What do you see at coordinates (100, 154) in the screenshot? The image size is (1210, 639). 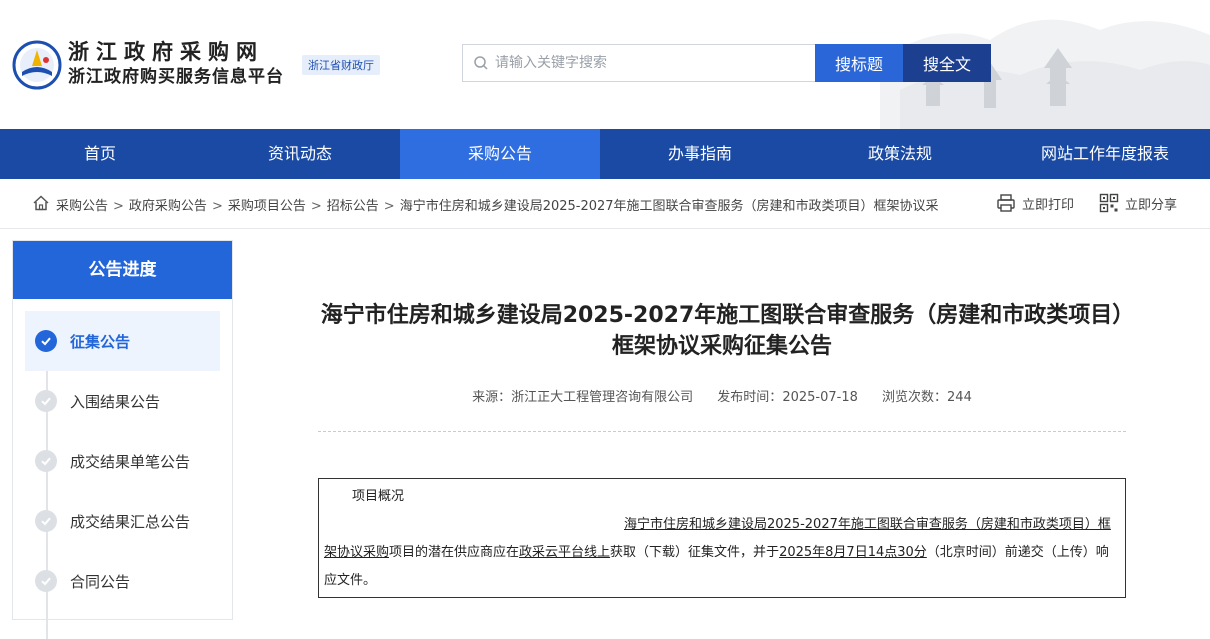 I see `nav-item-home: 首页` at bounding box center [100, 154].